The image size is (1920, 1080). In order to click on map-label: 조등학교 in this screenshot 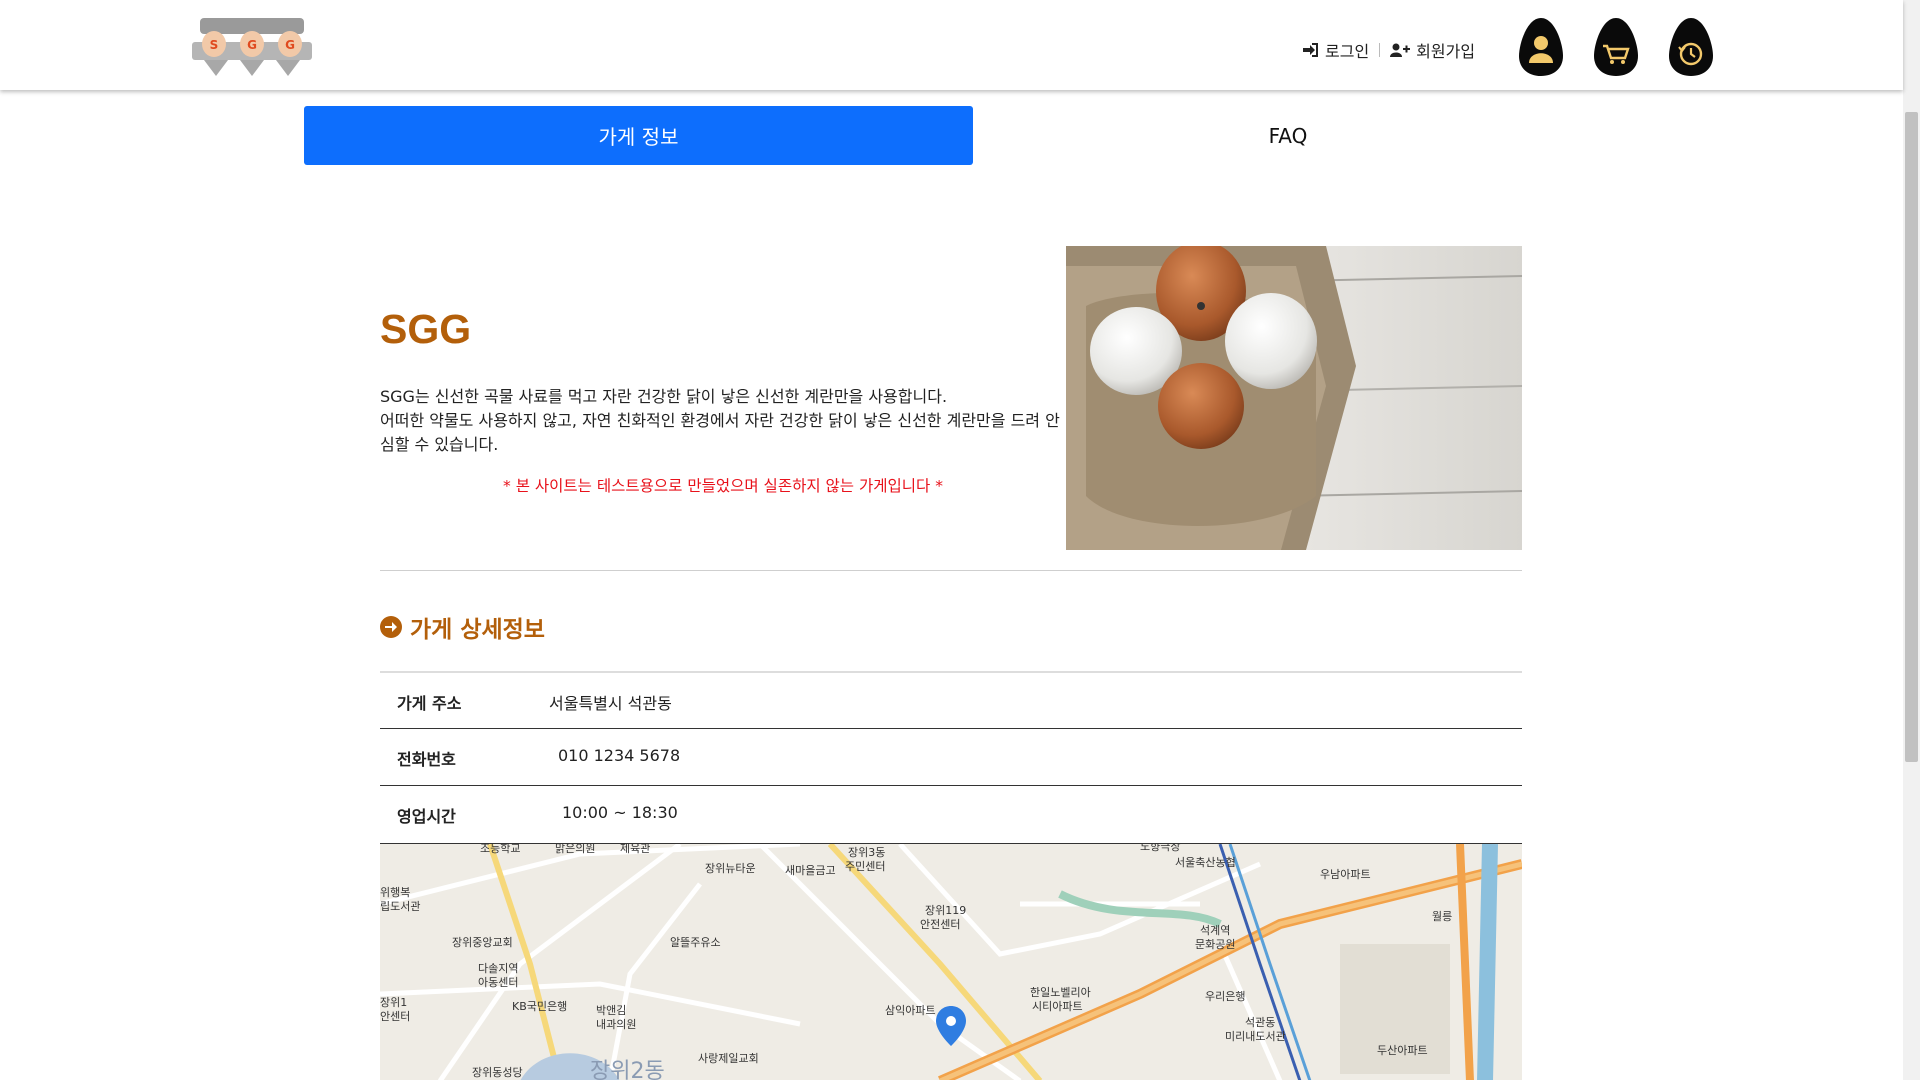, I will do `click(500, 849)`.